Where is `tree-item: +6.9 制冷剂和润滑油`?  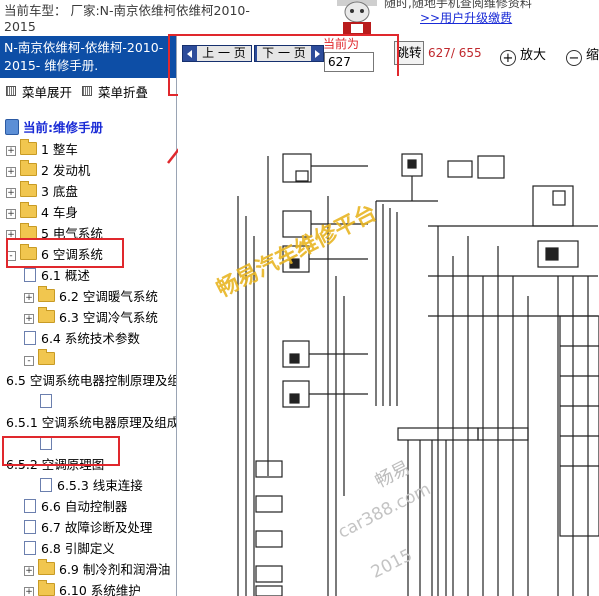 tree-item: +6.9 制冷剂和润滑油 is located at coordinates (97, 569).